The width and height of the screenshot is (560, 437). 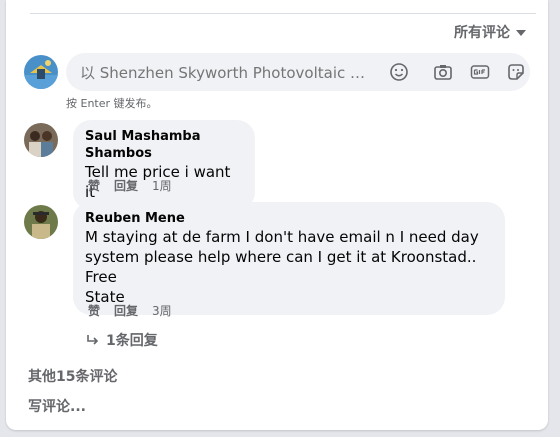 I want to click on sticker-icon, so click(x=516, y=72).